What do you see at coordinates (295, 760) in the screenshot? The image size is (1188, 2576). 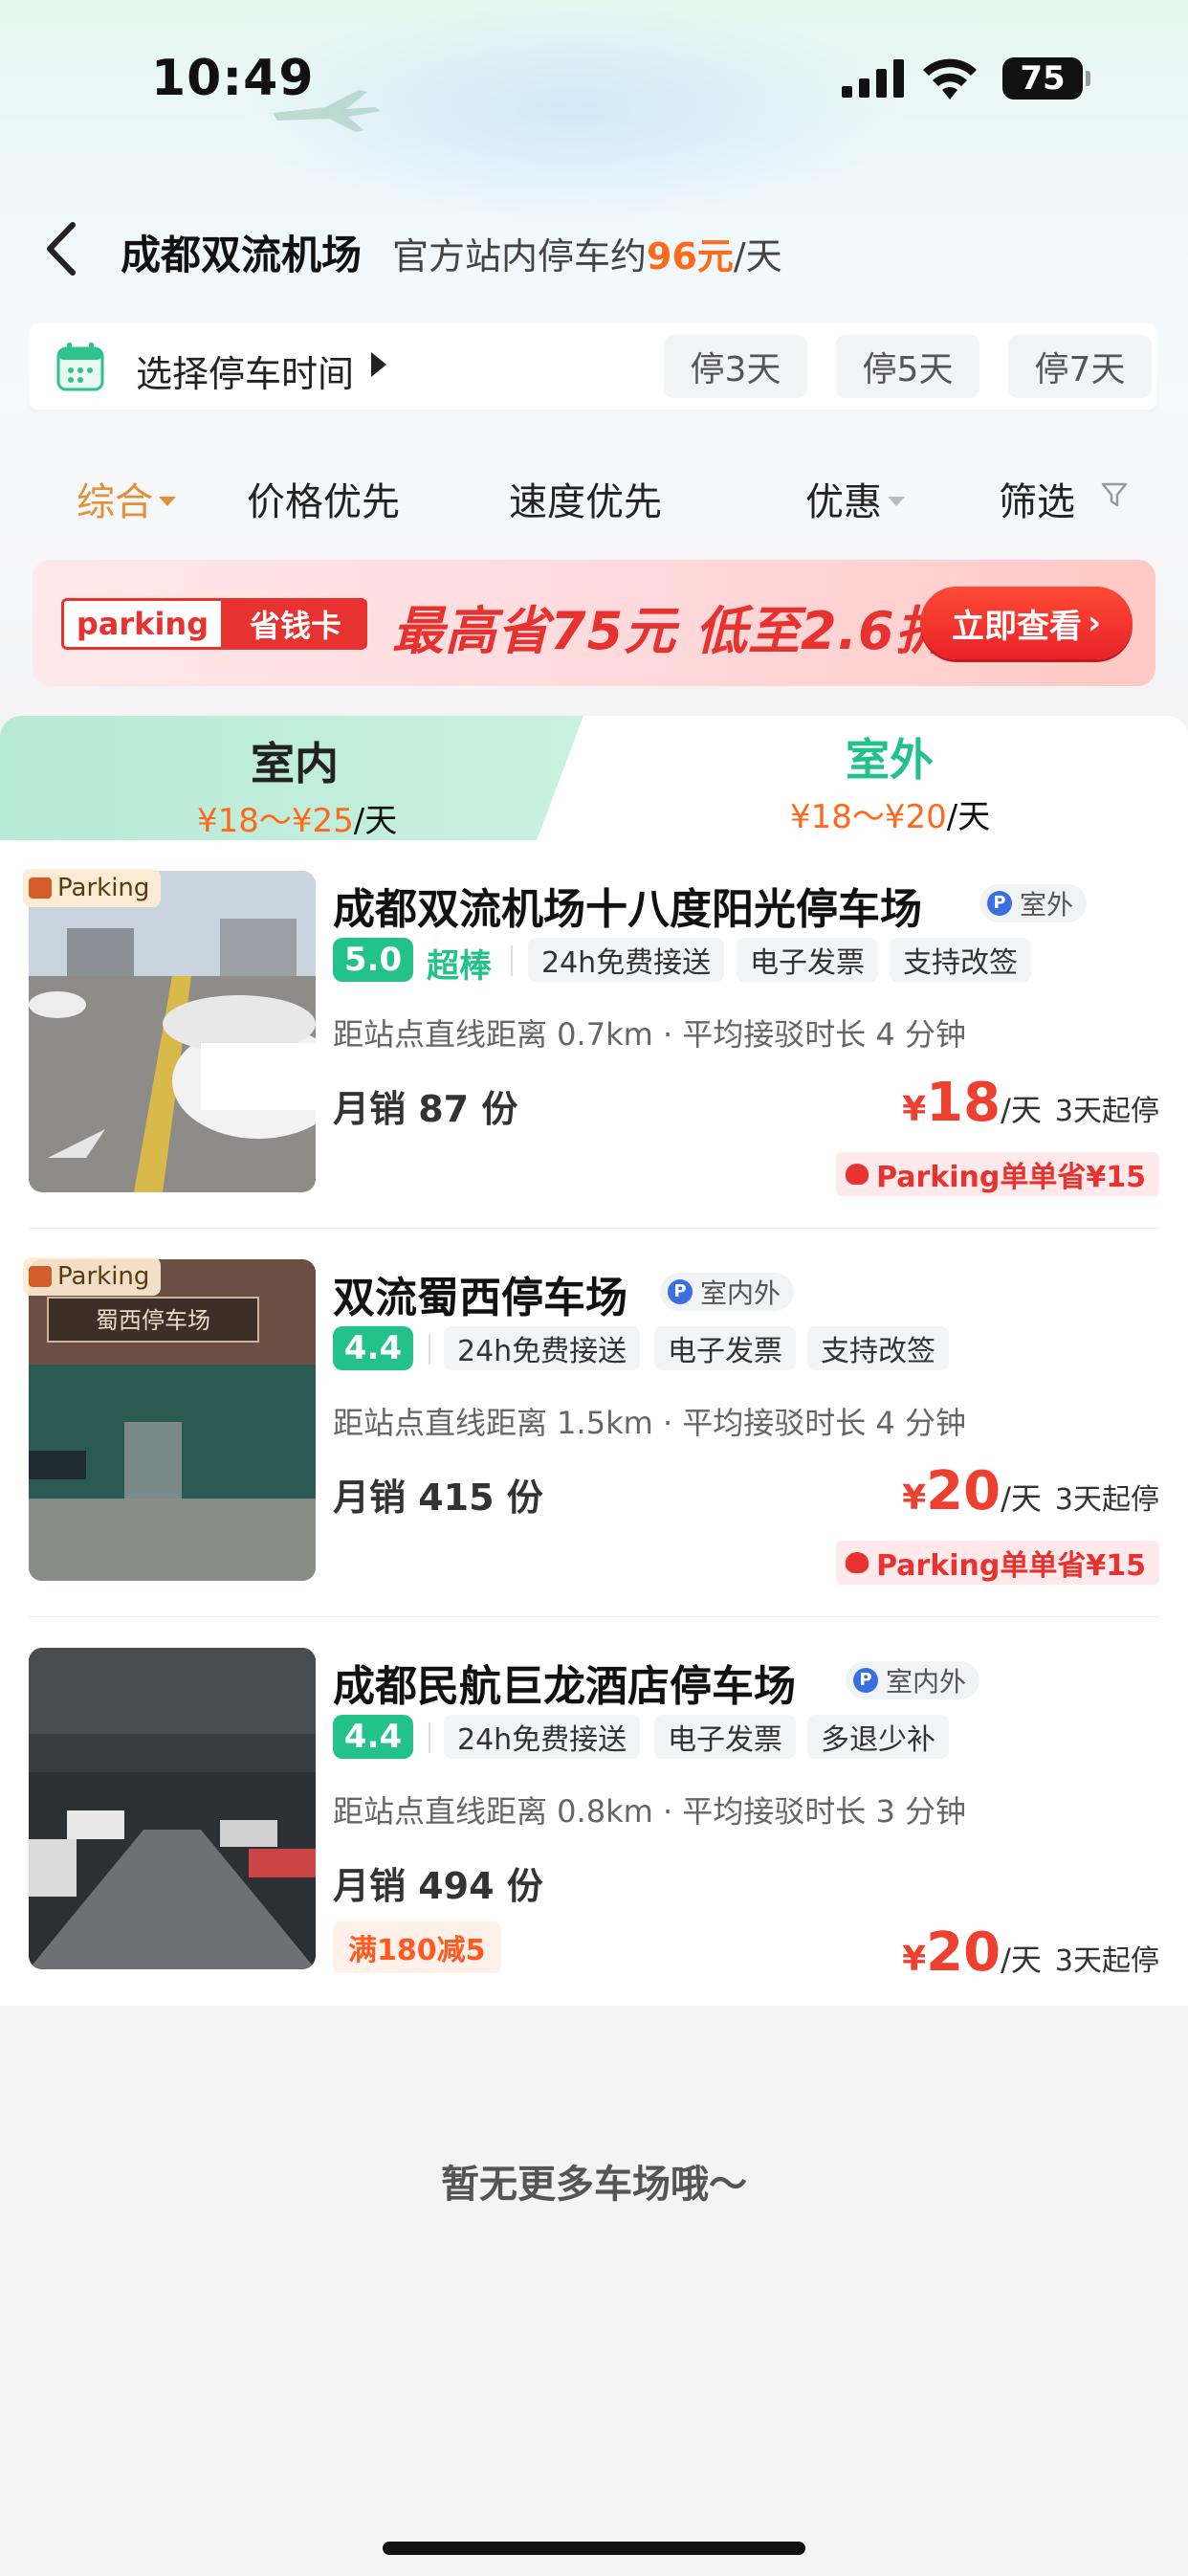 I see `tab-indoor-title: 室内` at bounding box center [295, 760].